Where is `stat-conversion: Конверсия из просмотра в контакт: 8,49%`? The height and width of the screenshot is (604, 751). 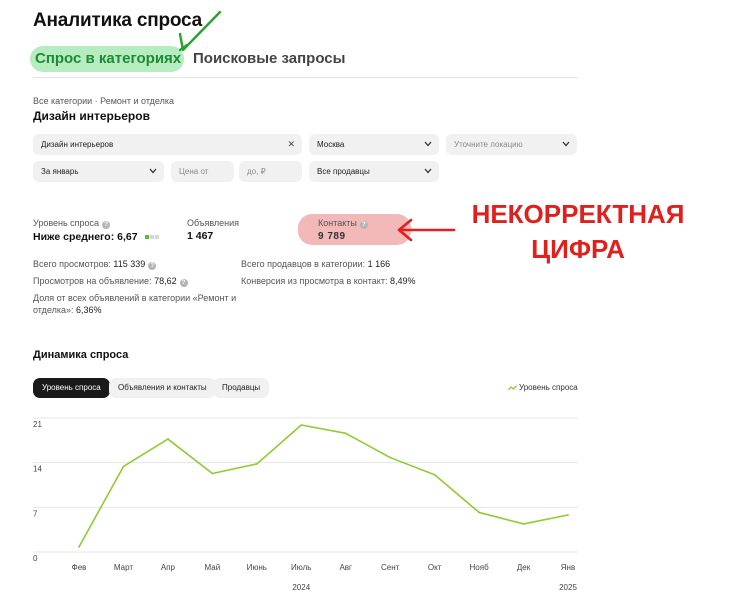 stat-conversion: Конверсия из просмотра в контакт: 8,49% is located at coordinates (328, 281).